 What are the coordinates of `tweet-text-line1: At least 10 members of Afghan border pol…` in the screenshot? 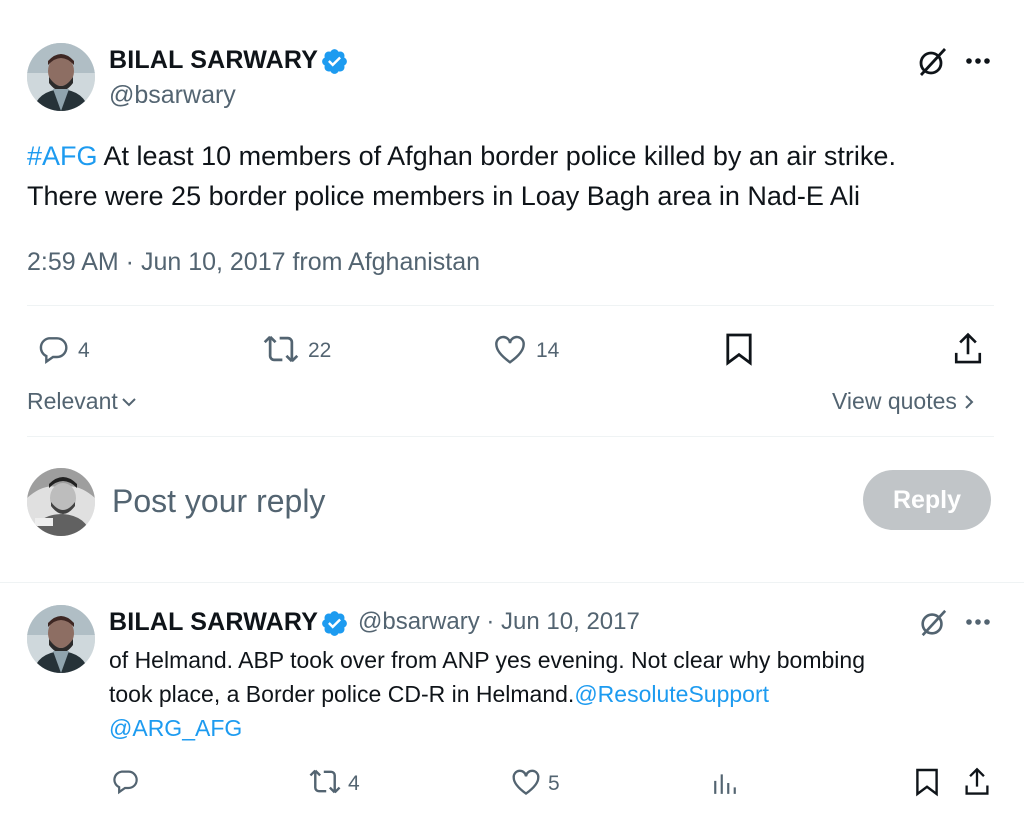 It's located at (496, 156).